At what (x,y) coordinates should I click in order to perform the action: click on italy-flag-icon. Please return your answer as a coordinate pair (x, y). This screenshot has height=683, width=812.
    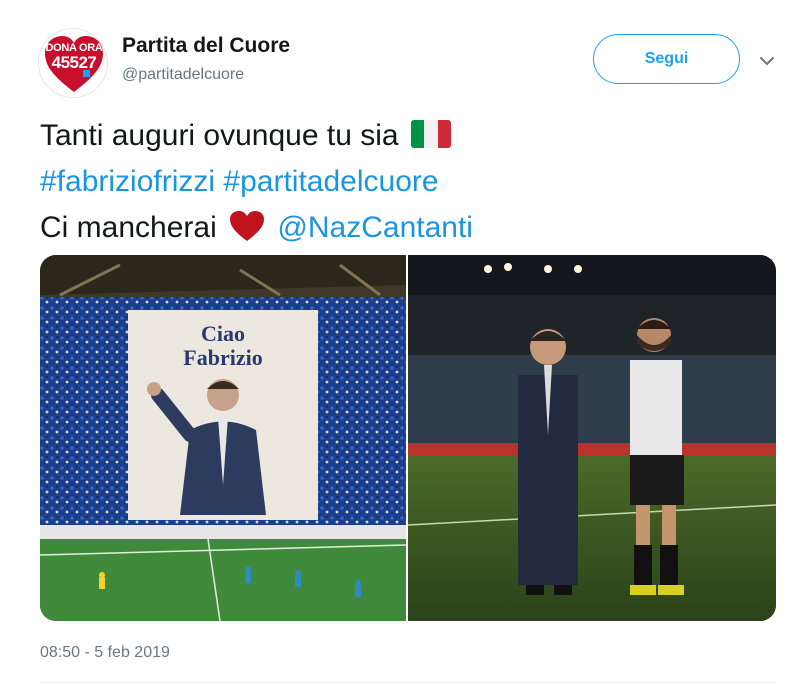
    Looking at the image, I should click on (430, 134).